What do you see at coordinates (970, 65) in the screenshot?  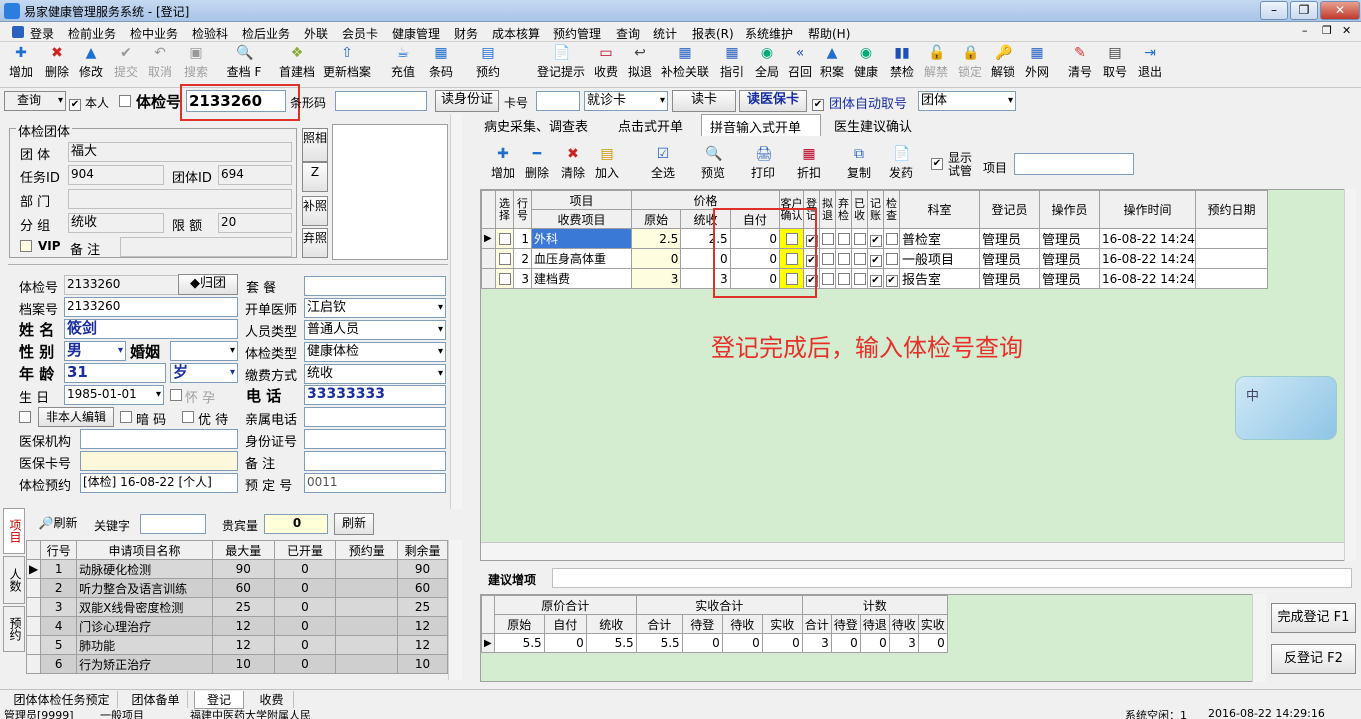 I see `toolbar-btn-23: 🔒 锁定` at bounding box center [970, 65].